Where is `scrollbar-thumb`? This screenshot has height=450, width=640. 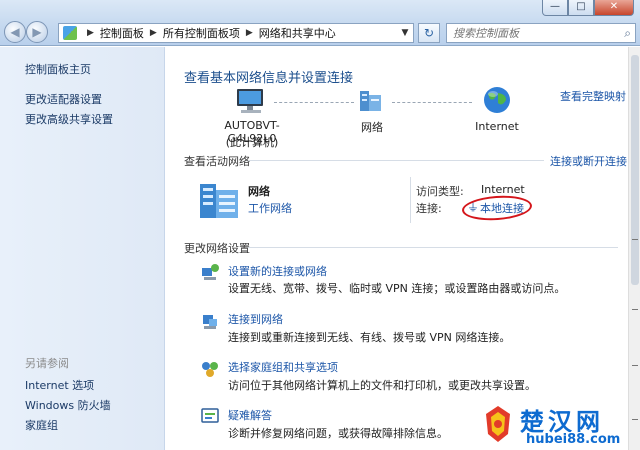 scrollbar-thumb is located at coordinates (635, 170).